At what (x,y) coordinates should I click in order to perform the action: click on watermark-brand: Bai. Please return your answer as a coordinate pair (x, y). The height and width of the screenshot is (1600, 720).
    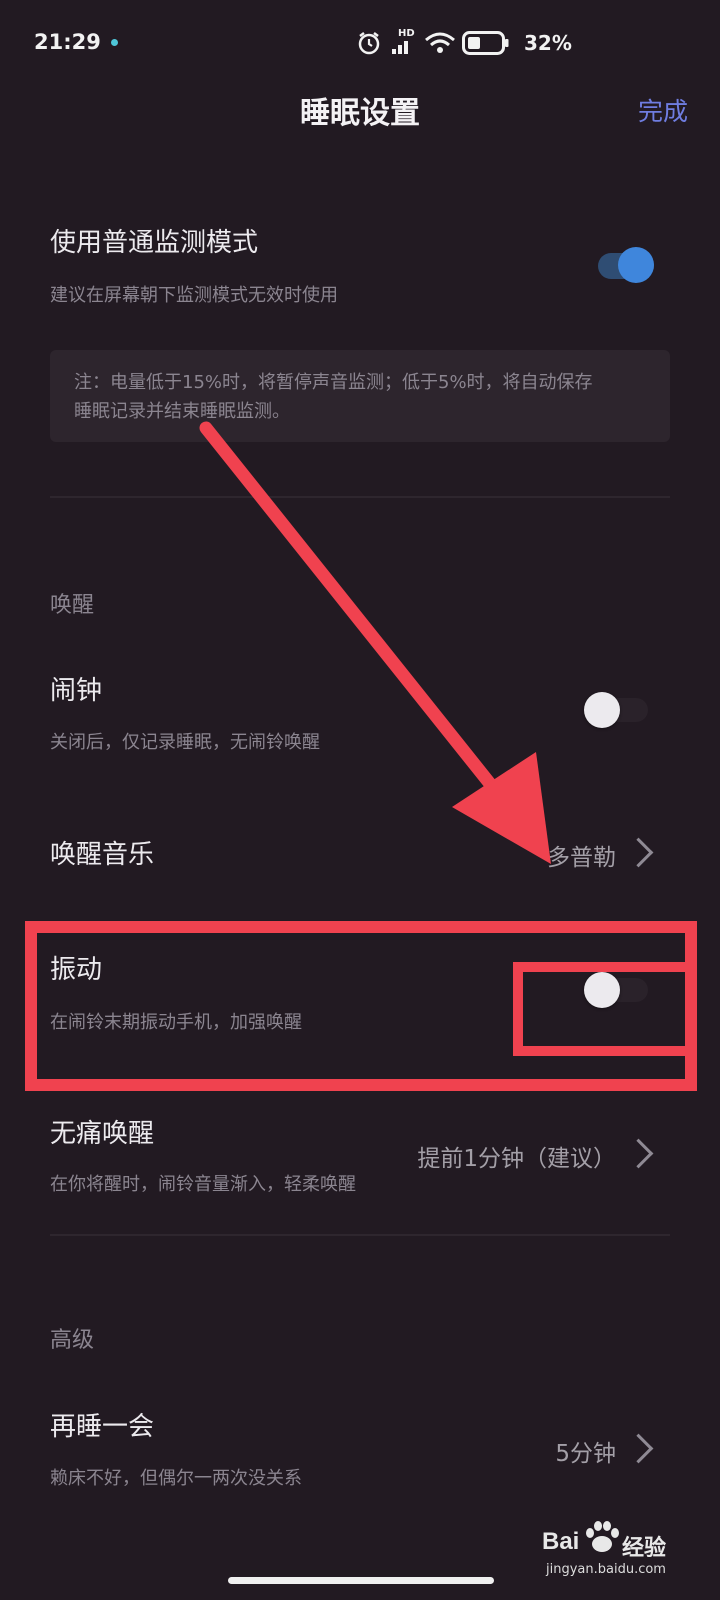
    Looking at the image, I should click on (561, 1541).